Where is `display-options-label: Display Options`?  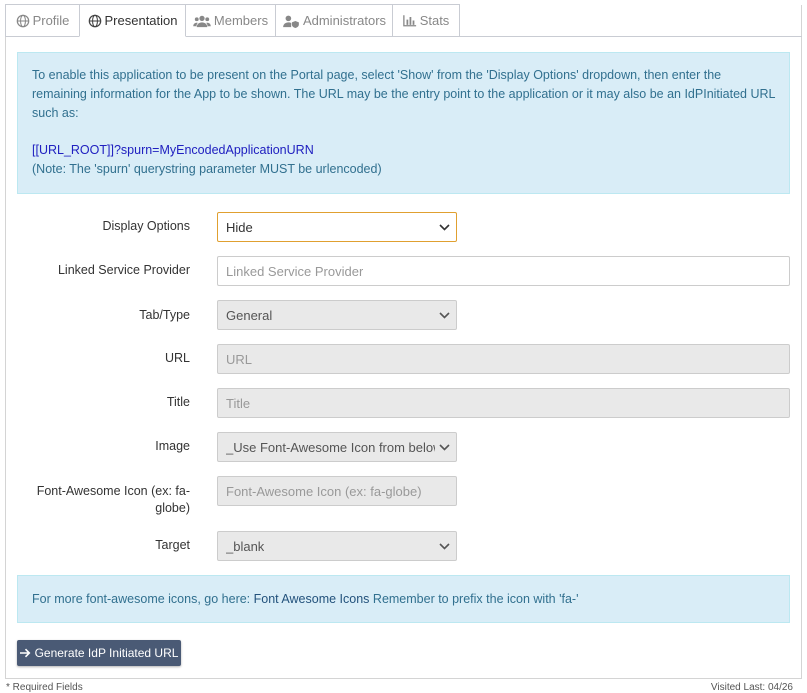
display-options-label: Display Options is located at coordinates (146, 226).